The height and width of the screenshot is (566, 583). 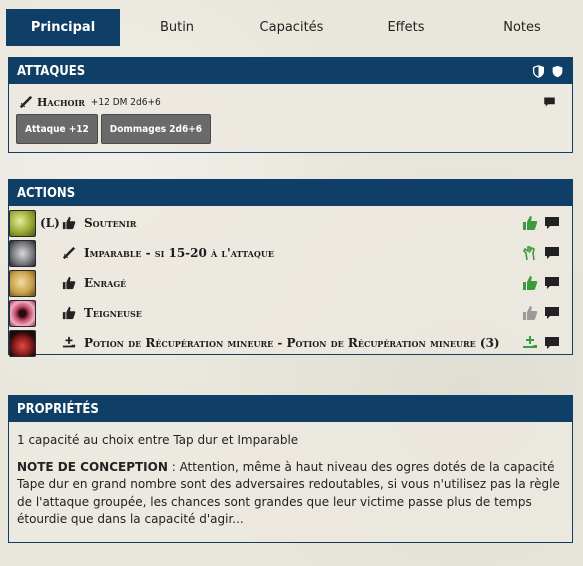 I want to click on attack-row: Hachoir +12 DM 2d6+6, so click(x=290, y=97).